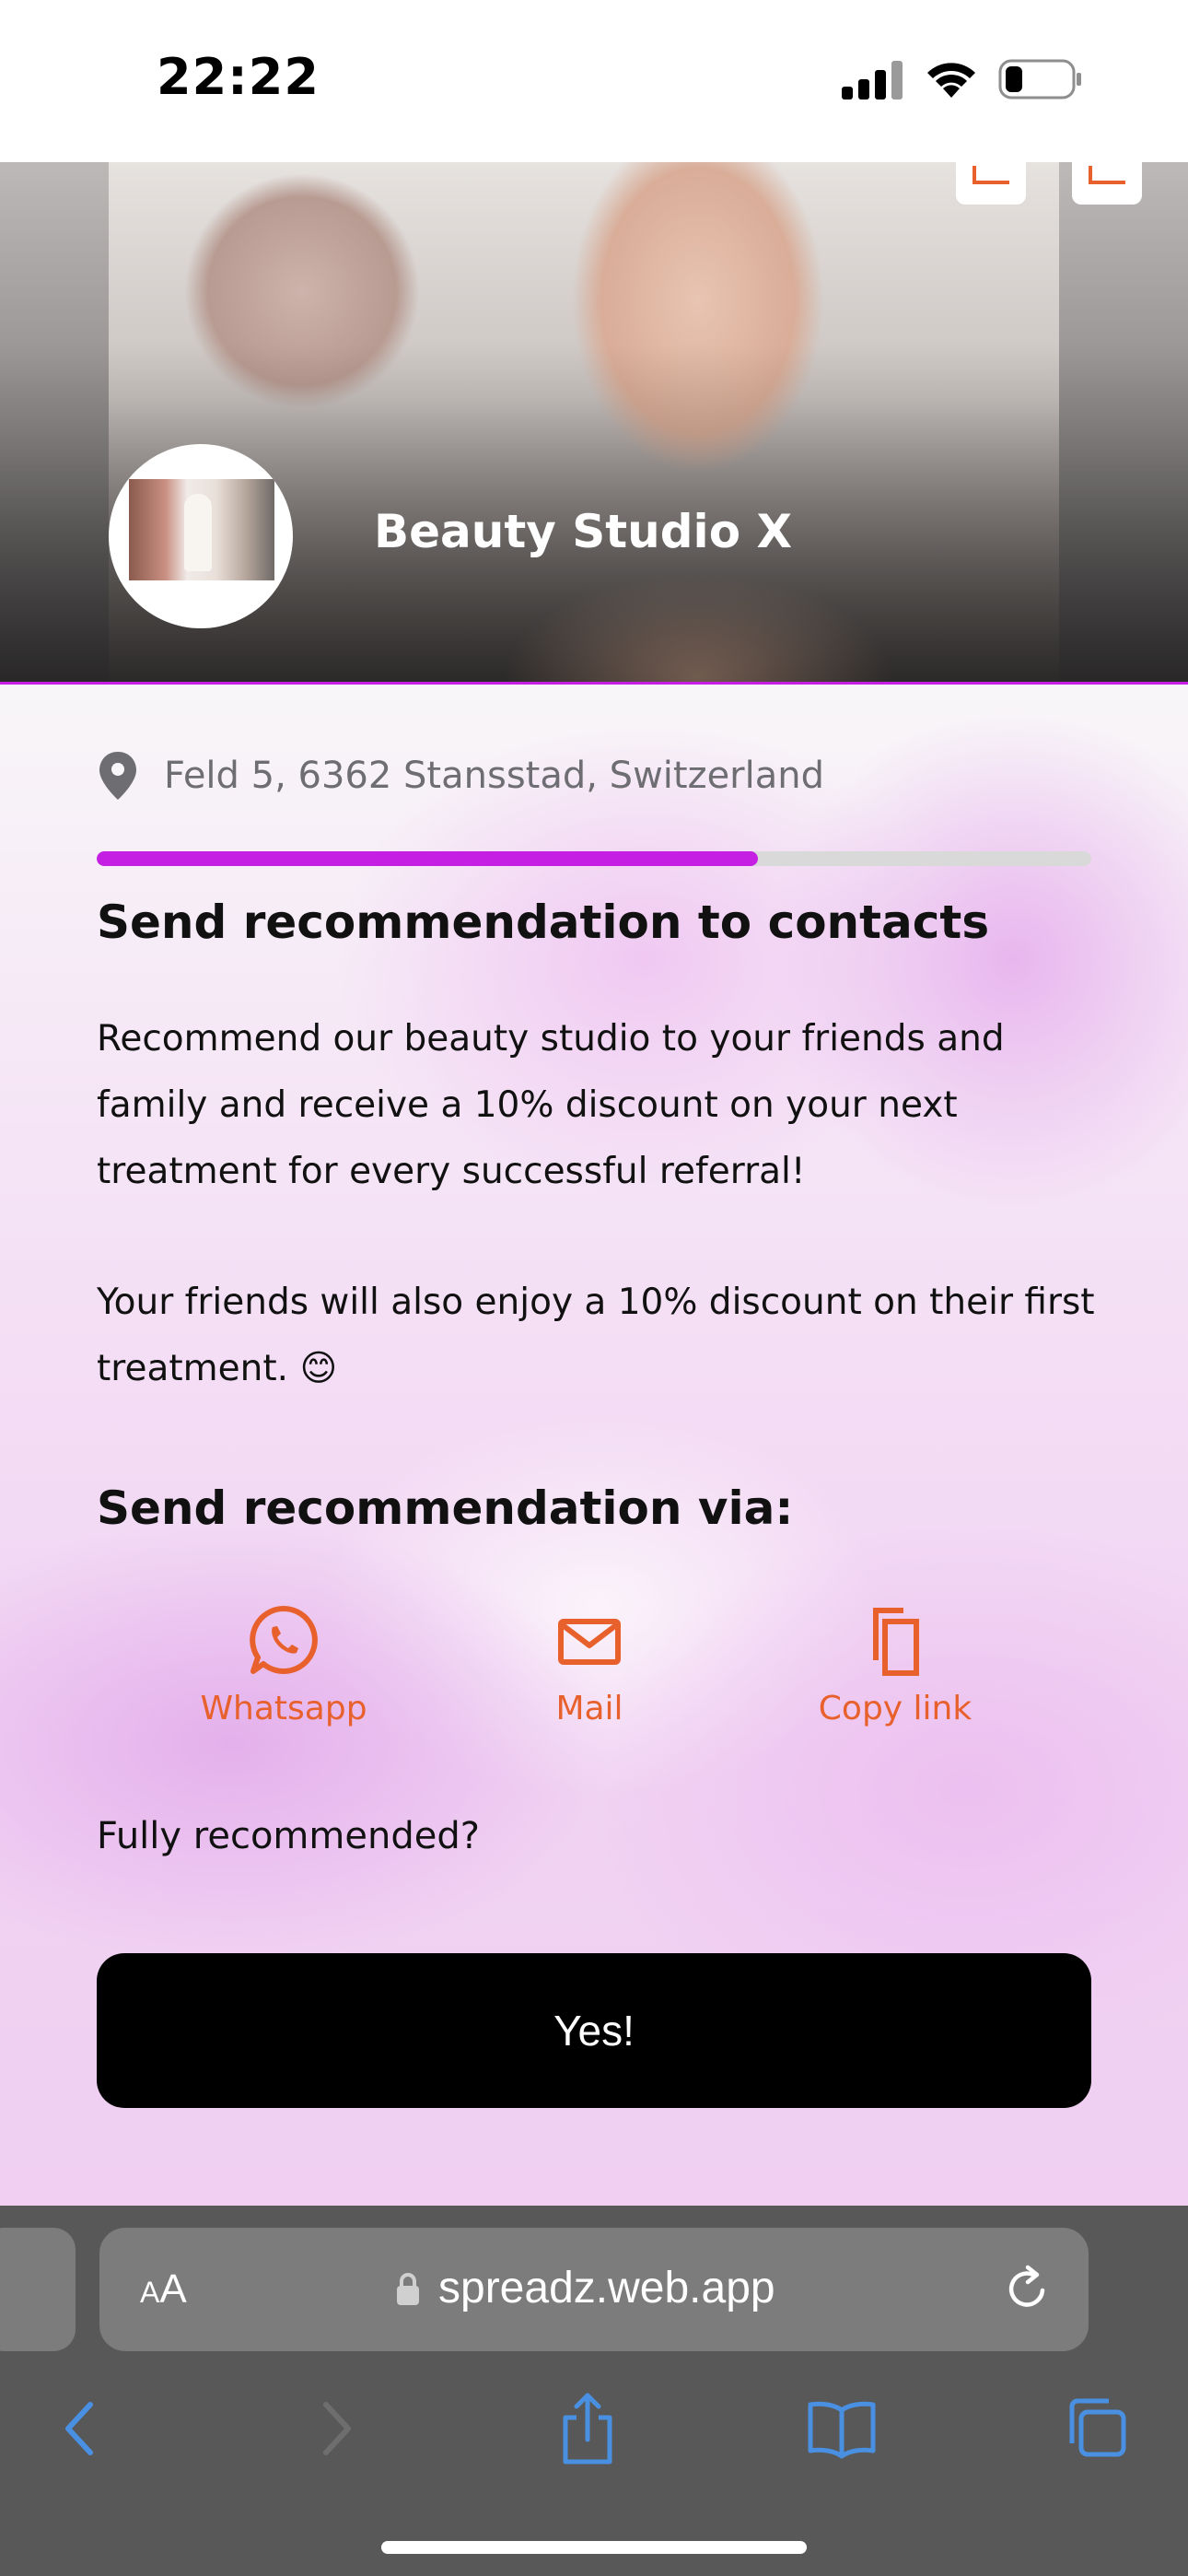 The width and height of the screenshot is (1188, 2576). What do you see at coordinates (117, 776) in the screenshot?
I see `location-pin-icon` at bounding box center [117, 776].